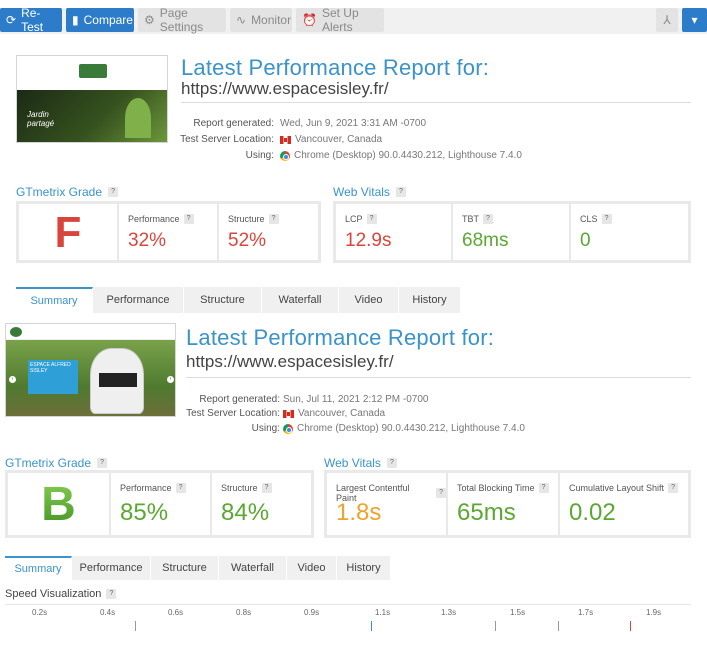 Image resolution: width=707 pixels, height=647 pixels. I want to click on r2-structure-cell: Structure? 84%, so click(261, 504).